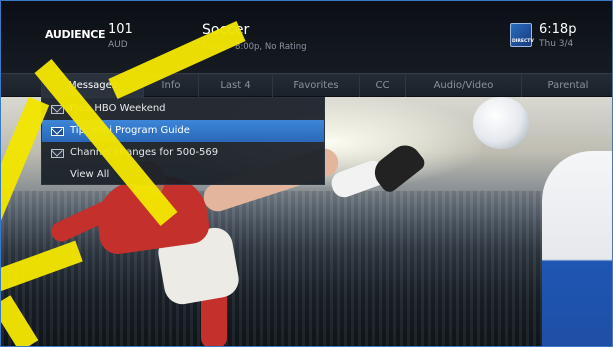 The image size is (613, 347). Describe the element at coordinates (170, 85) in the screenshot. I see `tab-info: Info` at that location.